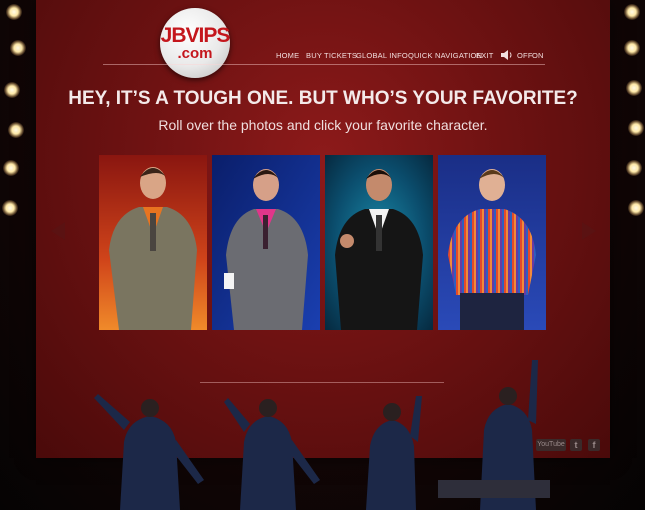 This screenshot has height=510, width=645. I want to click on grey-suit-character-icon, so click(153, 242).